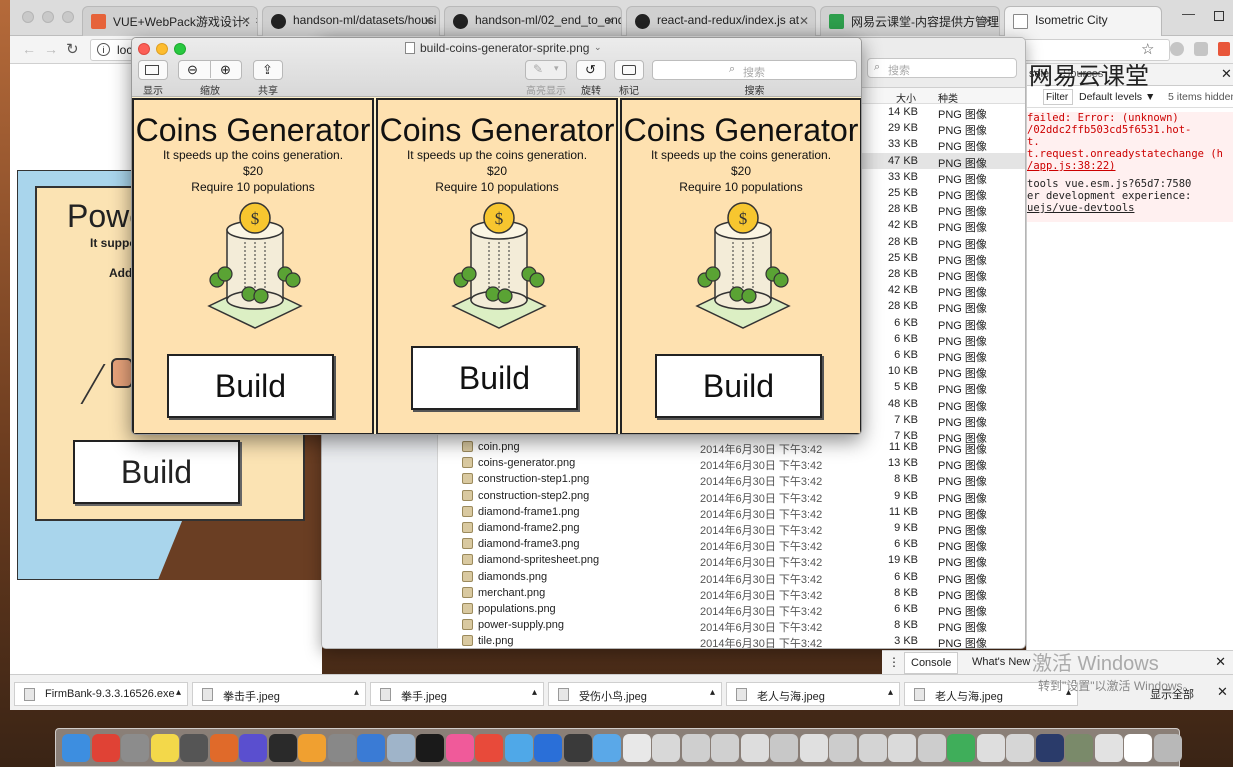  I want to click on zoom-in-icon: ⊕, so click(225, 70).